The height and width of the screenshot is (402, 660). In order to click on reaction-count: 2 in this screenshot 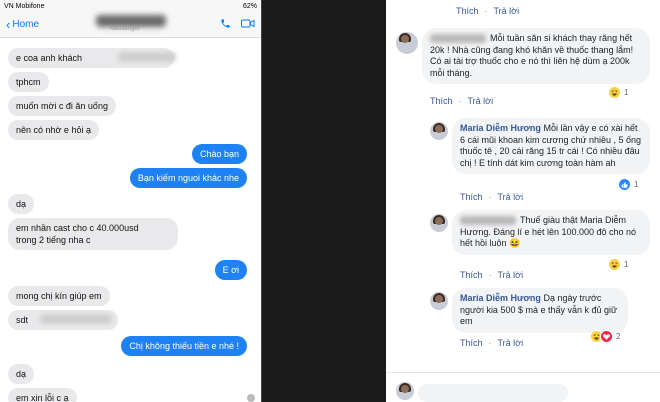, I will do `click(618, 336)`.